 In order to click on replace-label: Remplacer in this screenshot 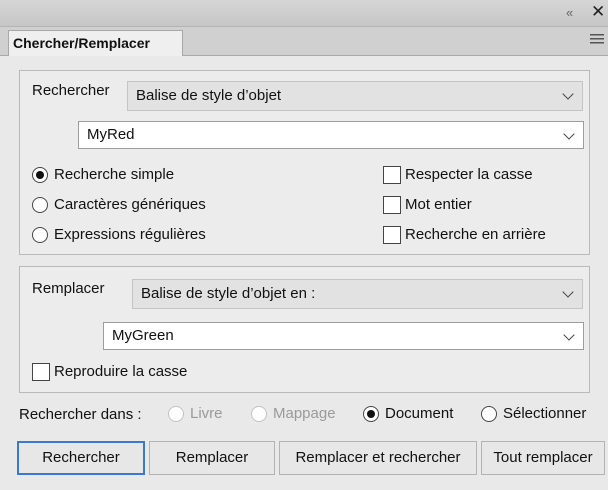, I will do `click(68, 288)`.